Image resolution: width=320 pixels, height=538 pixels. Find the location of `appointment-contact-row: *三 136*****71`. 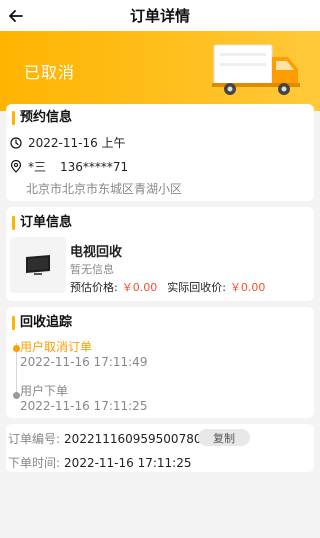

appointment-contact-row: *三 136*****71 is located at coordinates (69, 166).